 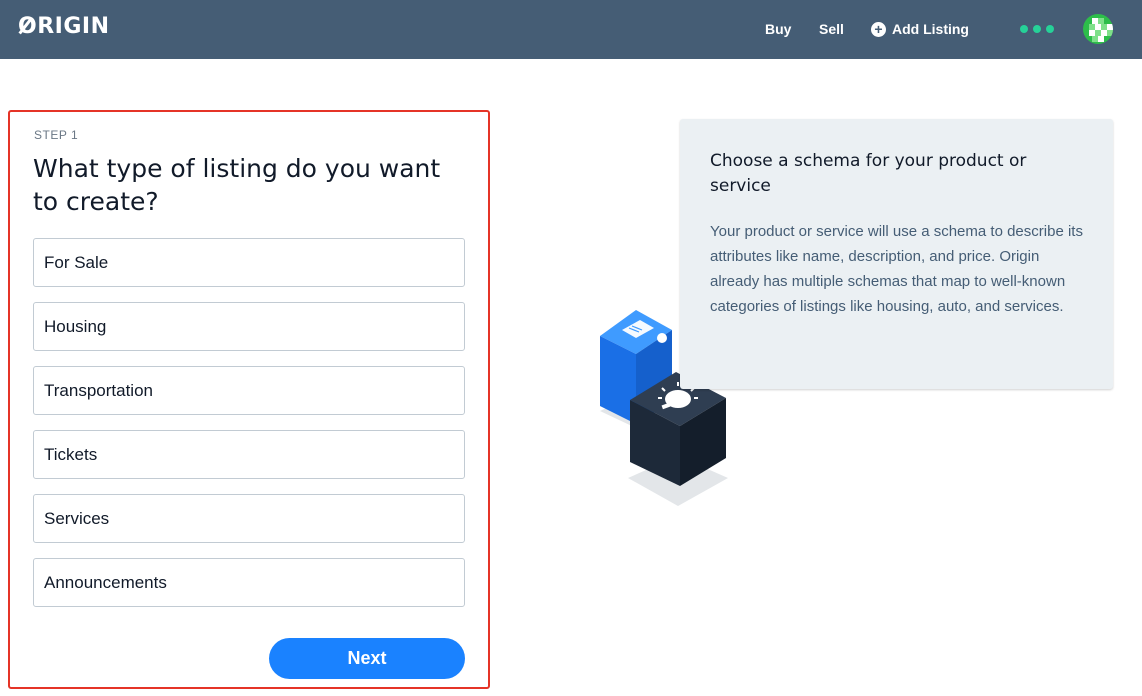 I want to click on option-services: Services, so click(x=249, y=518).